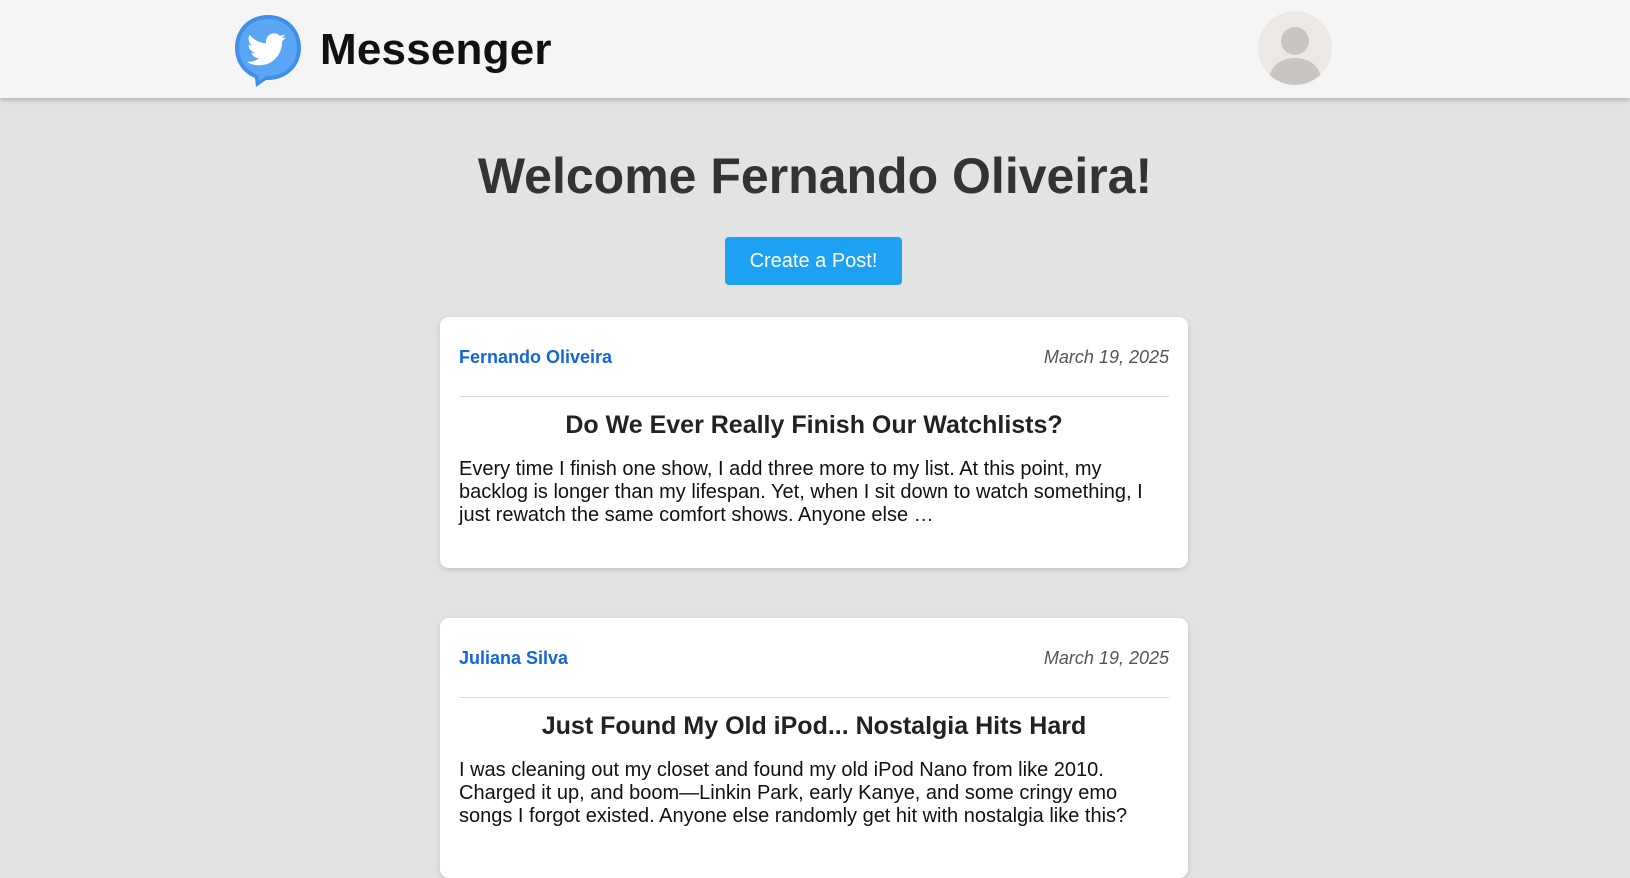  What do you see at coordinates (268, 51) in the screenshot?
I see `twitter-bird-chat-bubble-icon` at bounding box center [268, 51].